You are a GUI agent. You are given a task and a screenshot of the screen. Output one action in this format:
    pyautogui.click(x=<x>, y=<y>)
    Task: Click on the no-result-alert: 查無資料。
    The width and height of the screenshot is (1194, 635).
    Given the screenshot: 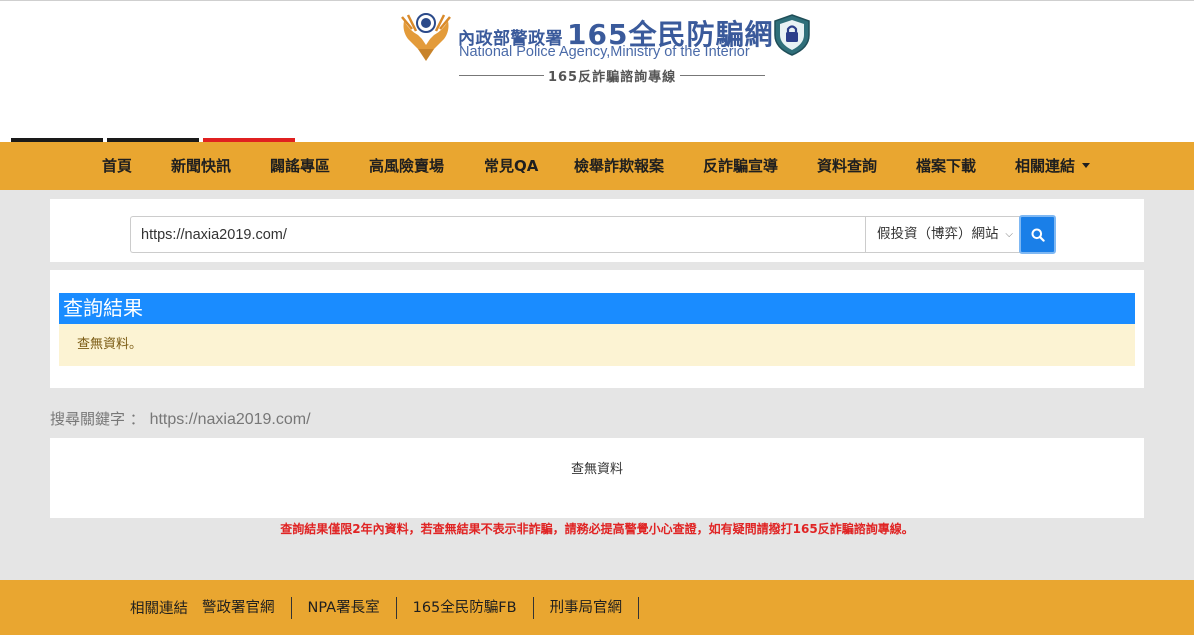 What is the action you would take?
    pyautogui.click(x=597, y=345)
    